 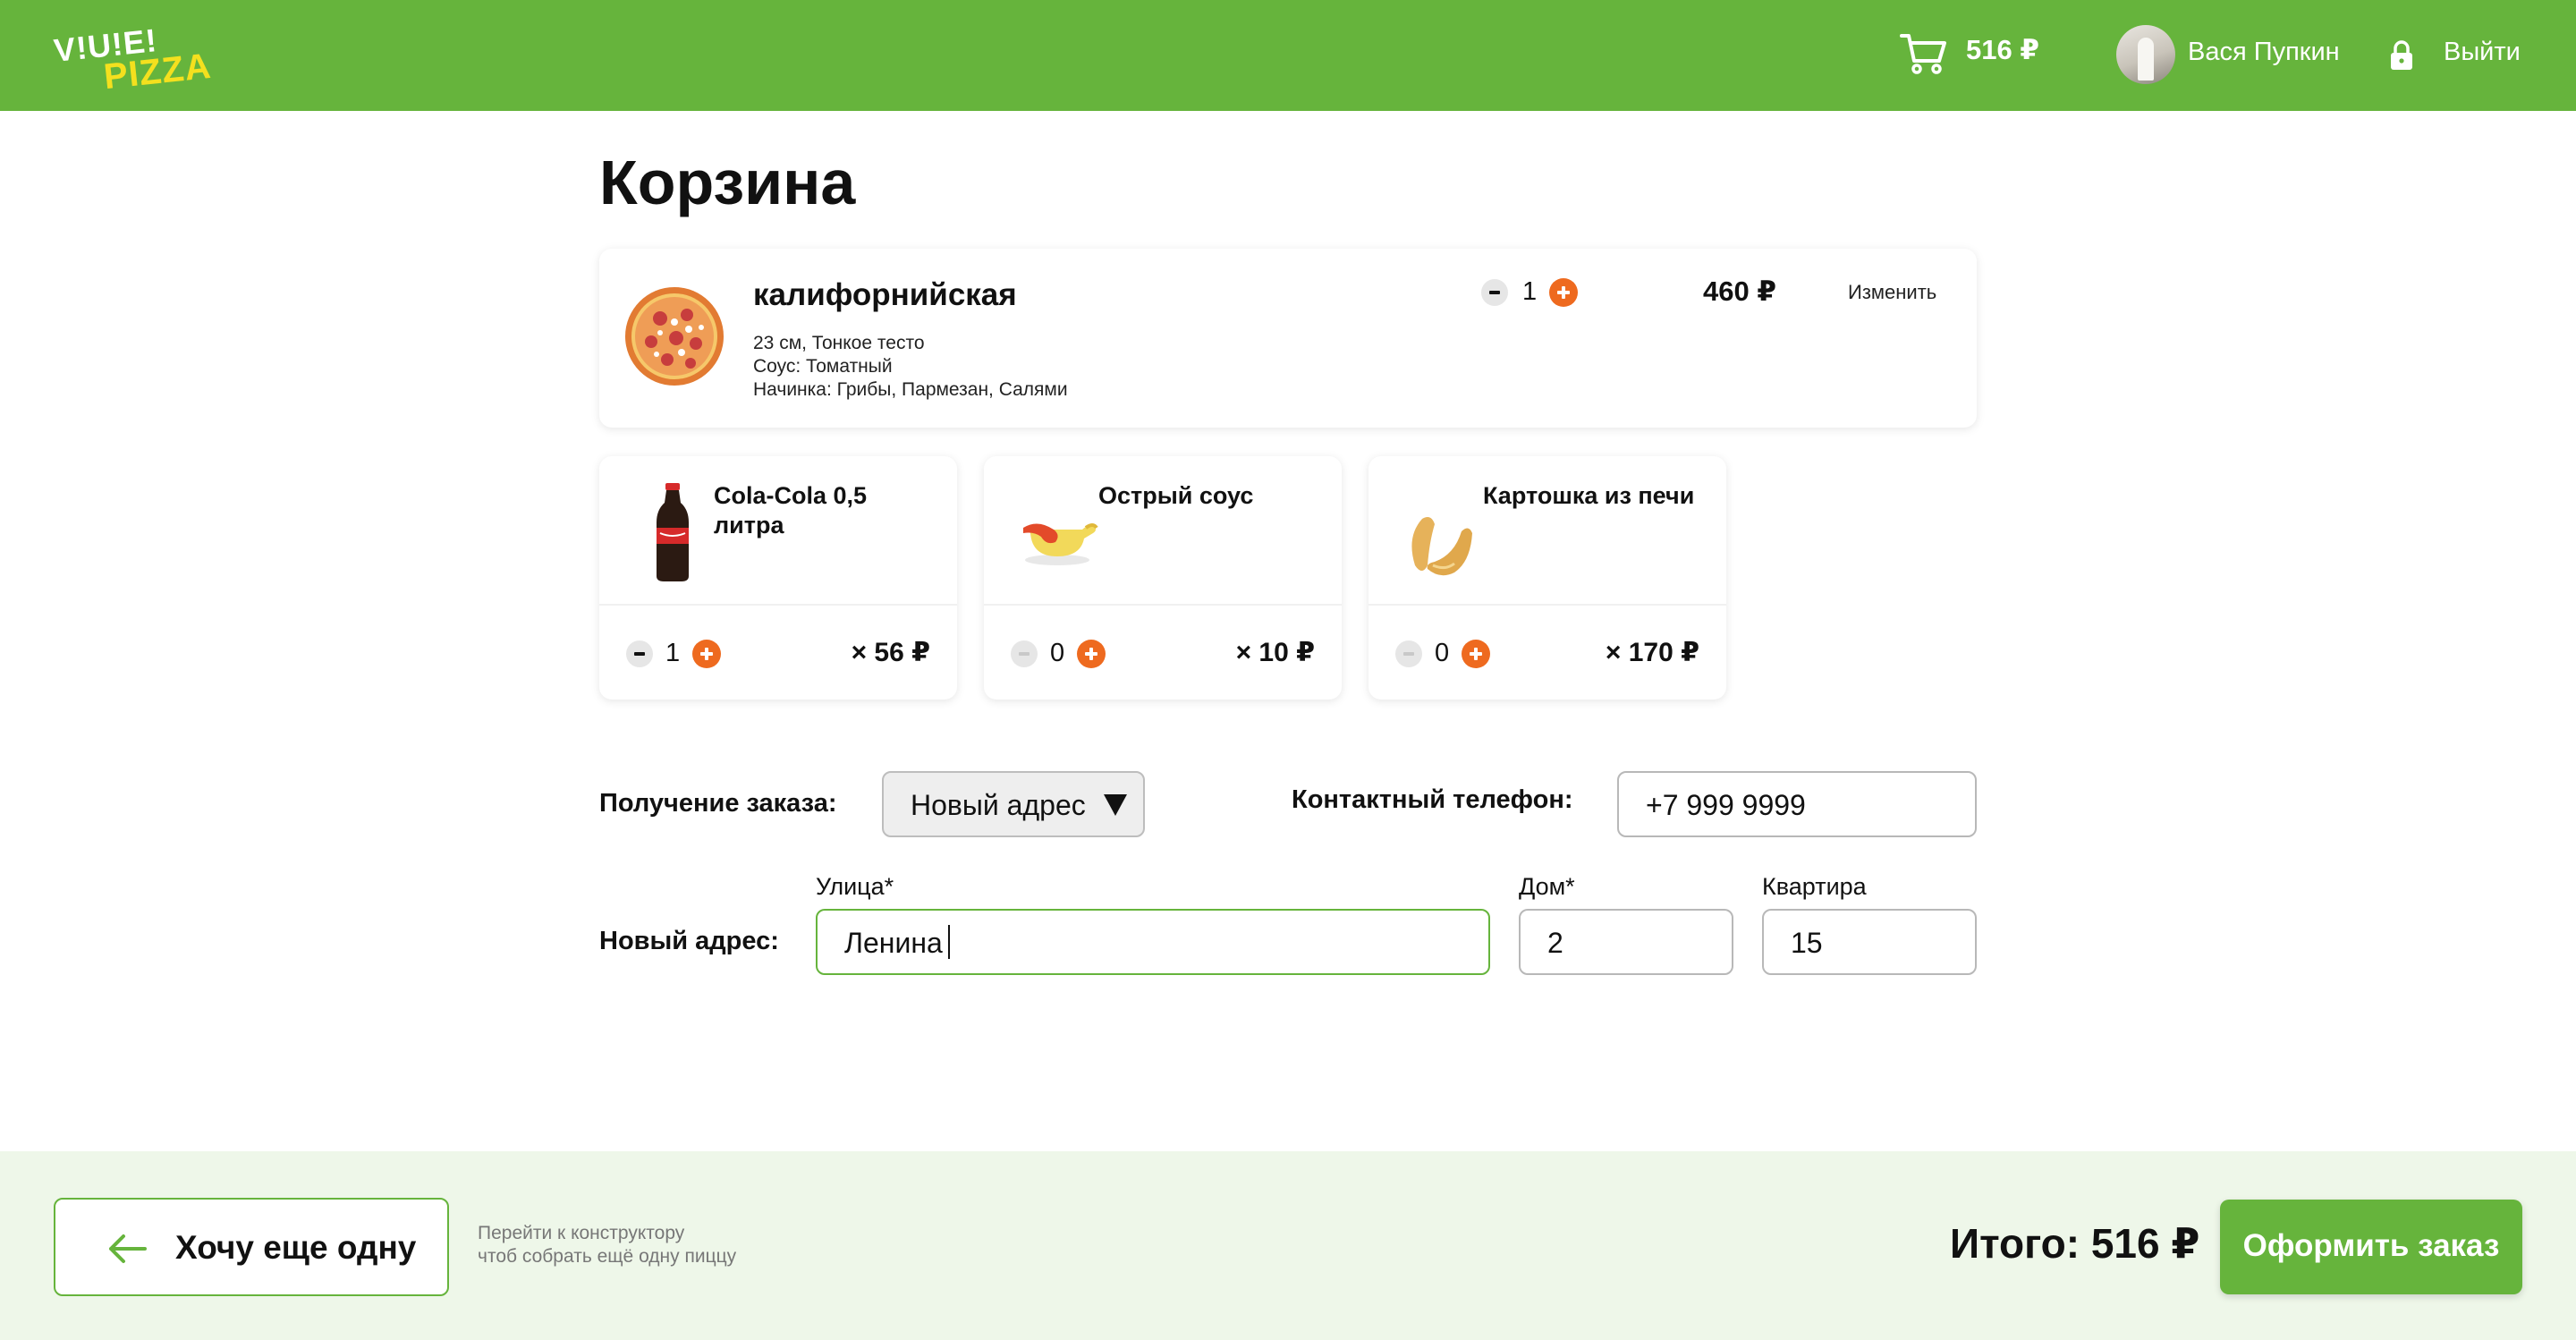 I want to click on place-order-button: Оформить заказ, so click(x=2371, y=1247).